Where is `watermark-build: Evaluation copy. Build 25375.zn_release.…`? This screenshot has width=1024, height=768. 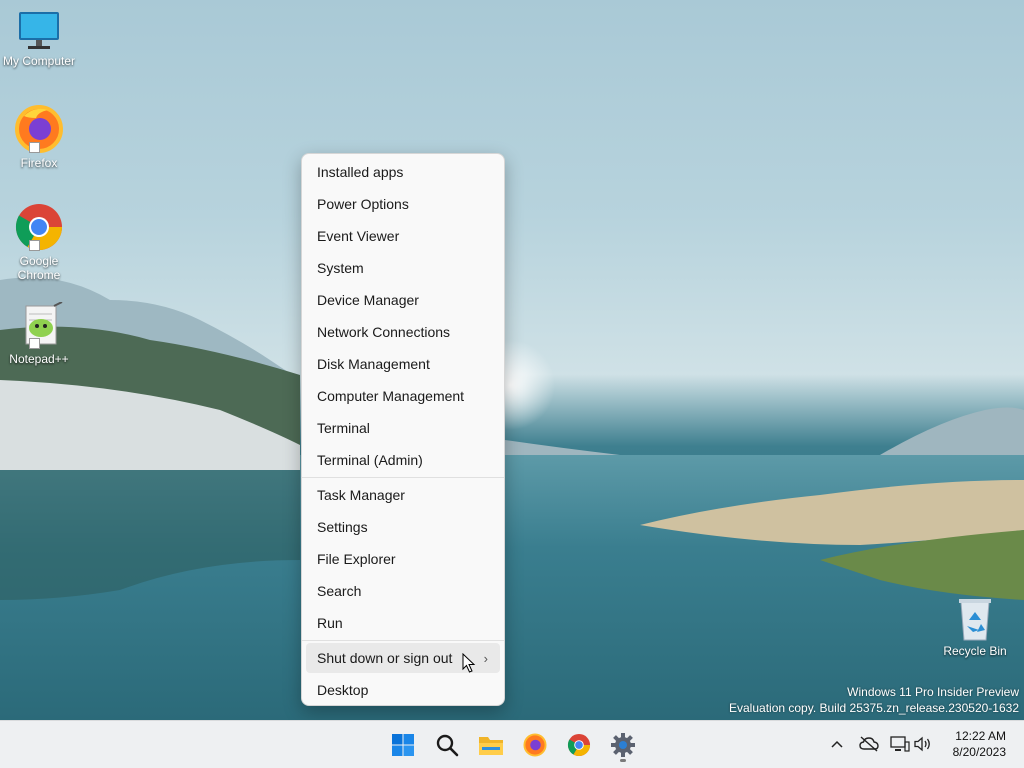 watermark-build: Evaluation copy. Build 25375.zn_release.… is located at coordinates (874, 708).